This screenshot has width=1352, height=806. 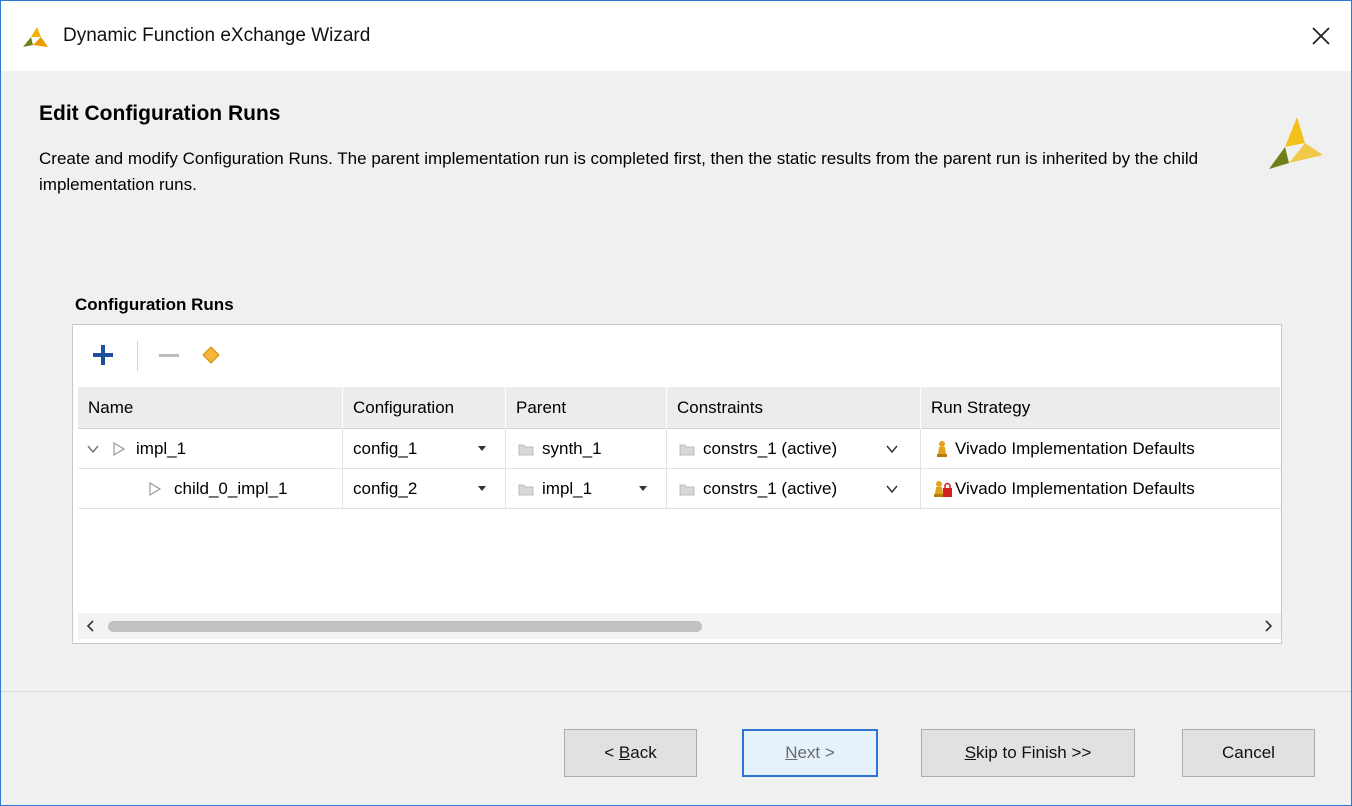 What do you see at coordinates (1296, 143) in the screenshot?
I see `vivado-logo-icon` at bounding box center [1296, 143].